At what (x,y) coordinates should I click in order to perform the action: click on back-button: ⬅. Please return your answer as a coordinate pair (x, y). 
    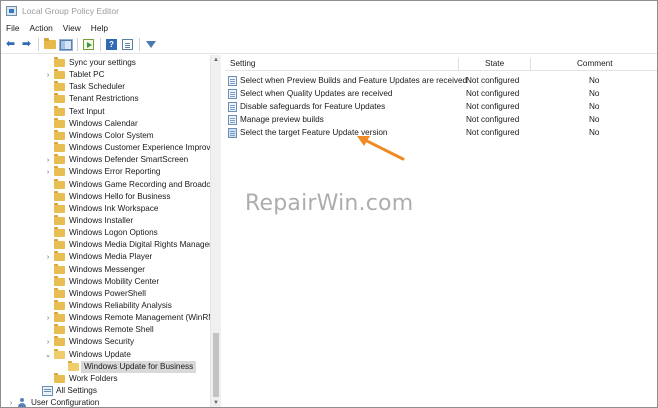
    Looking at the image, I should click on (10, 44).